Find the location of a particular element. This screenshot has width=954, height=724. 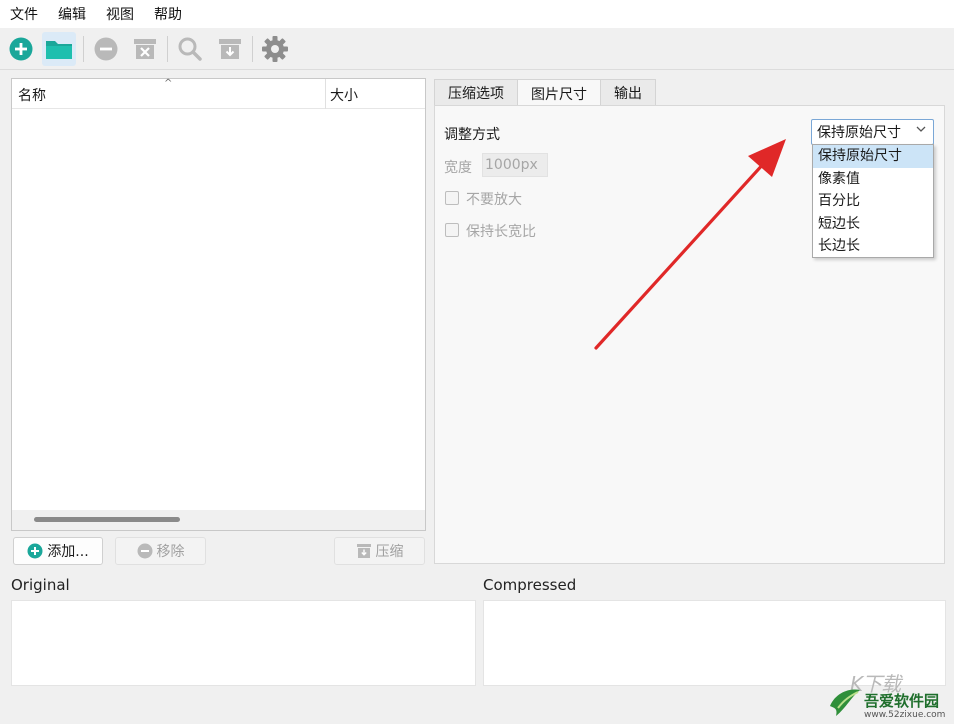

toolbar is located at coordinates (477, 49).